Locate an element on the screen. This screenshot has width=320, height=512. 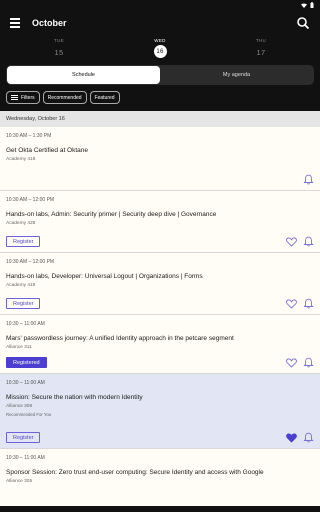
wifi-icon is located at coordinates (304, 5).